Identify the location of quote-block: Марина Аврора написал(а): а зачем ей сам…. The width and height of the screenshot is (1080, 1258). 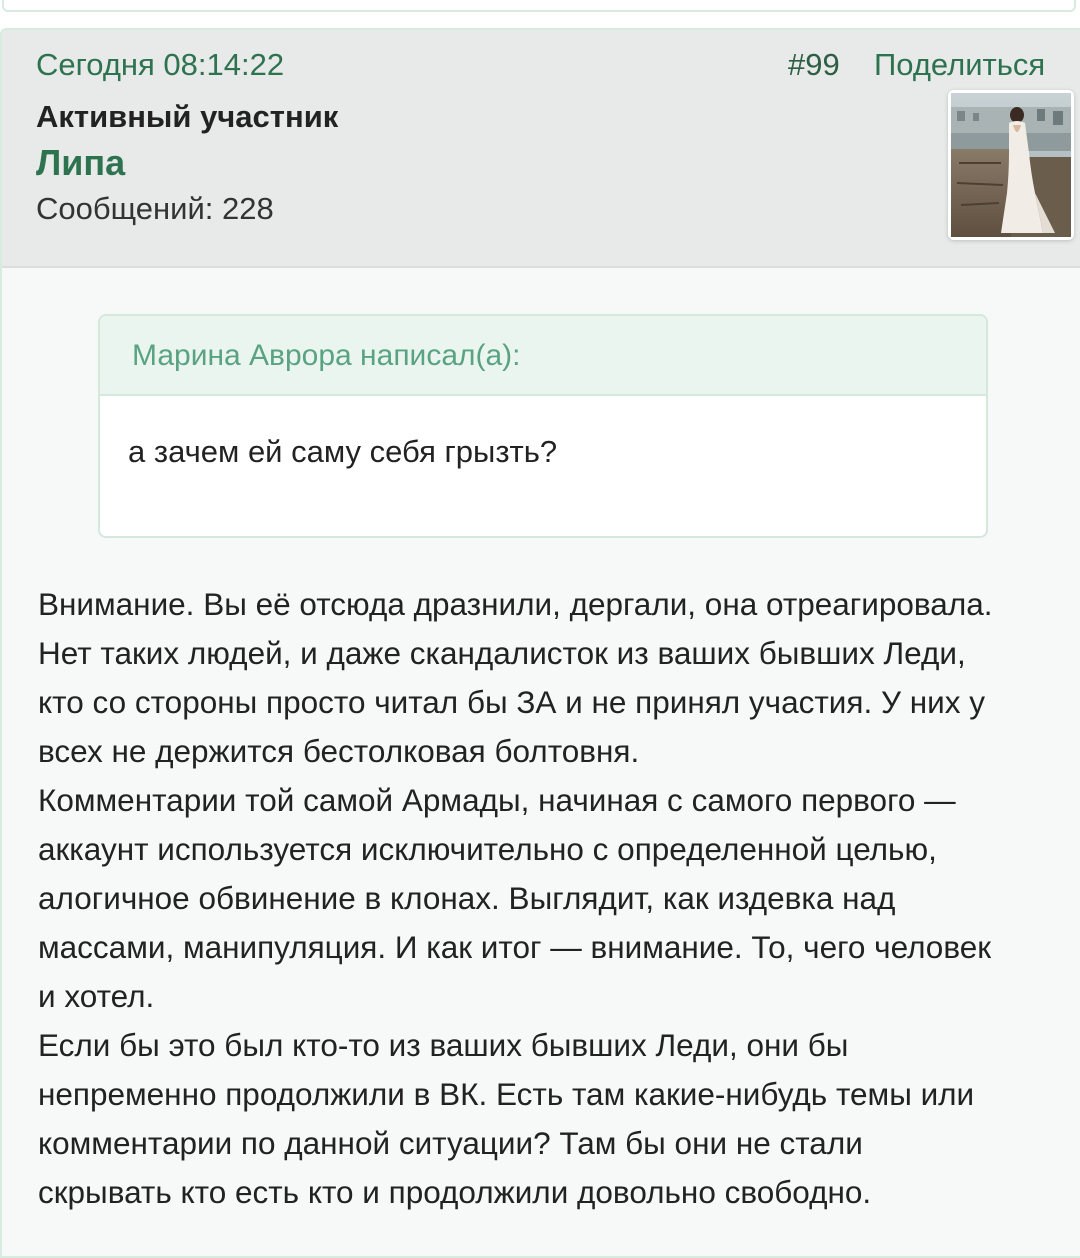
(543, 426).